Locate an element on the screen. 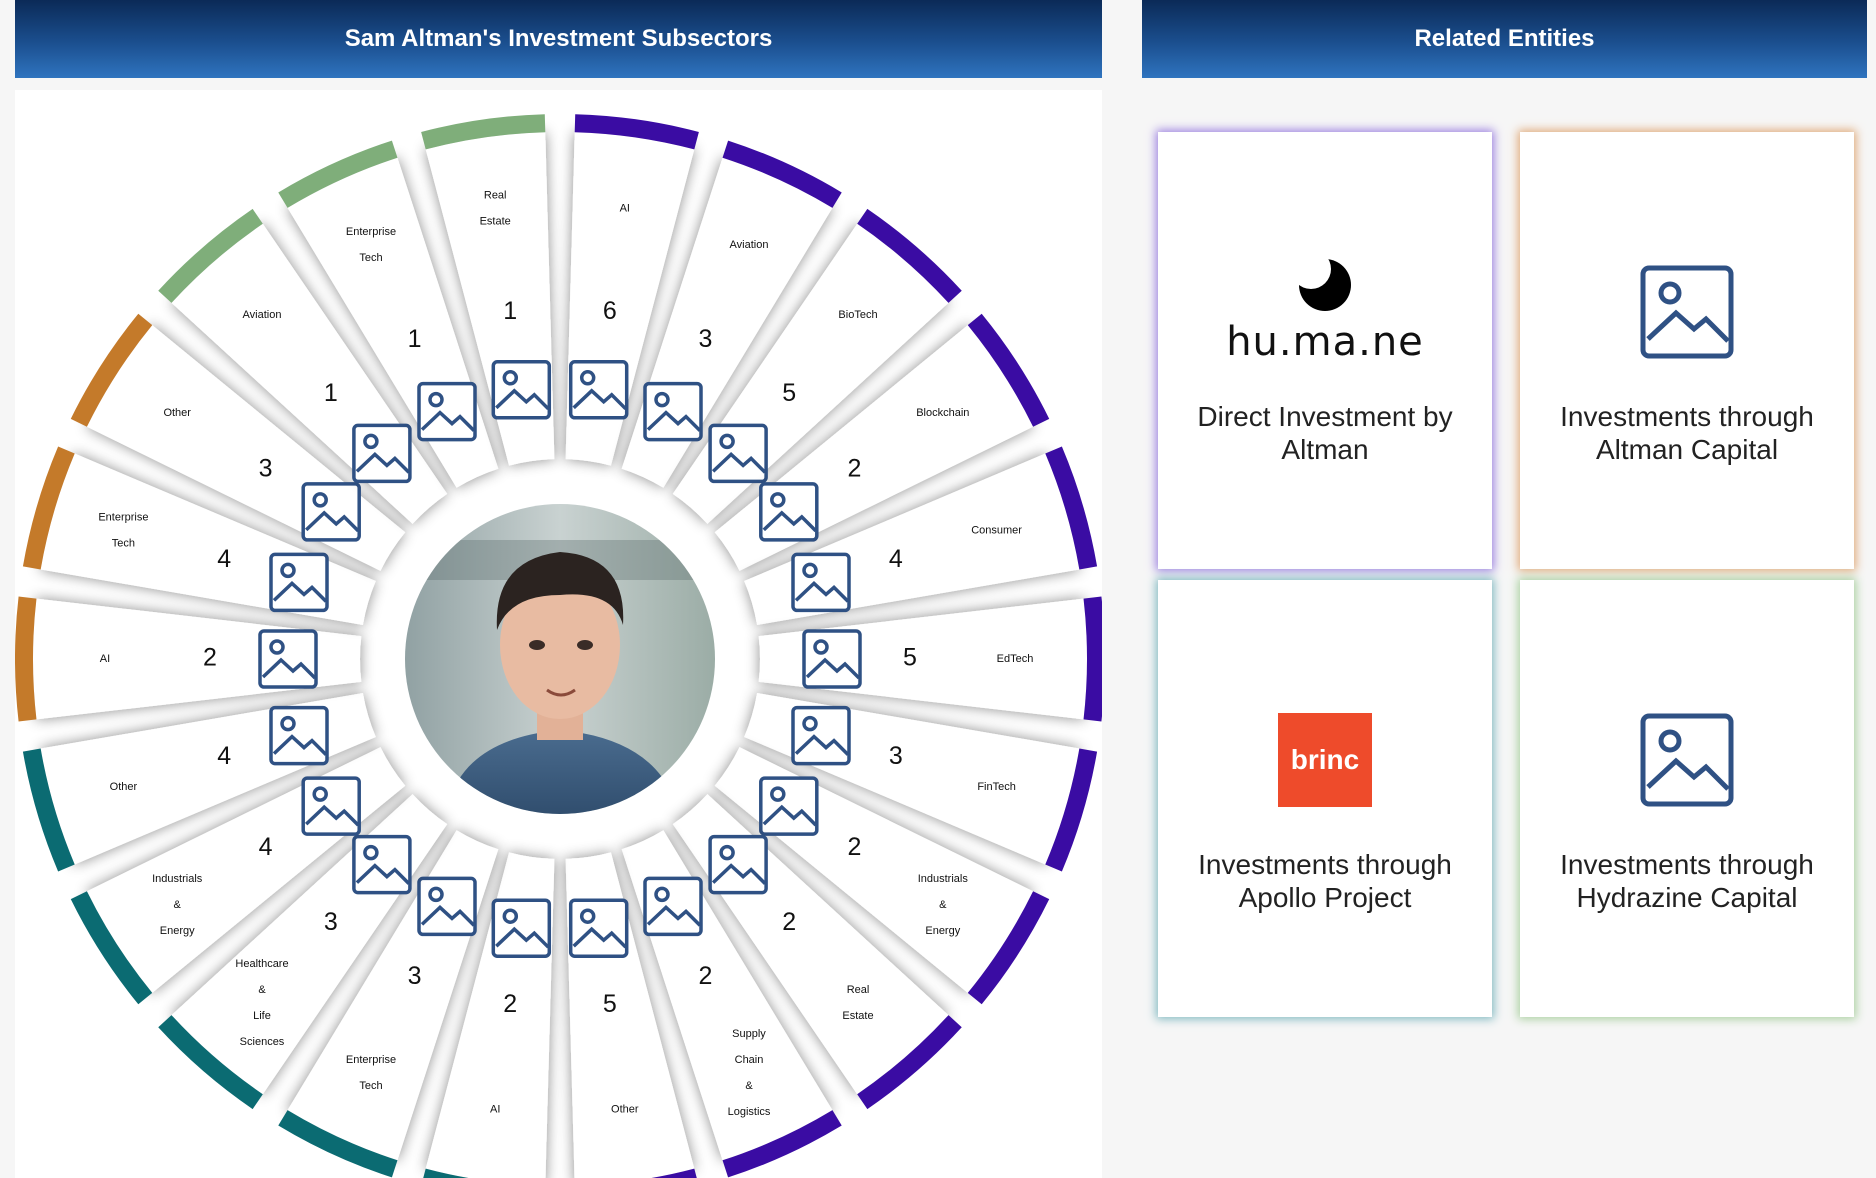 This screenshot has width=1876, height=1178. segment-label: BioTech is located at coordinates (857, 315).